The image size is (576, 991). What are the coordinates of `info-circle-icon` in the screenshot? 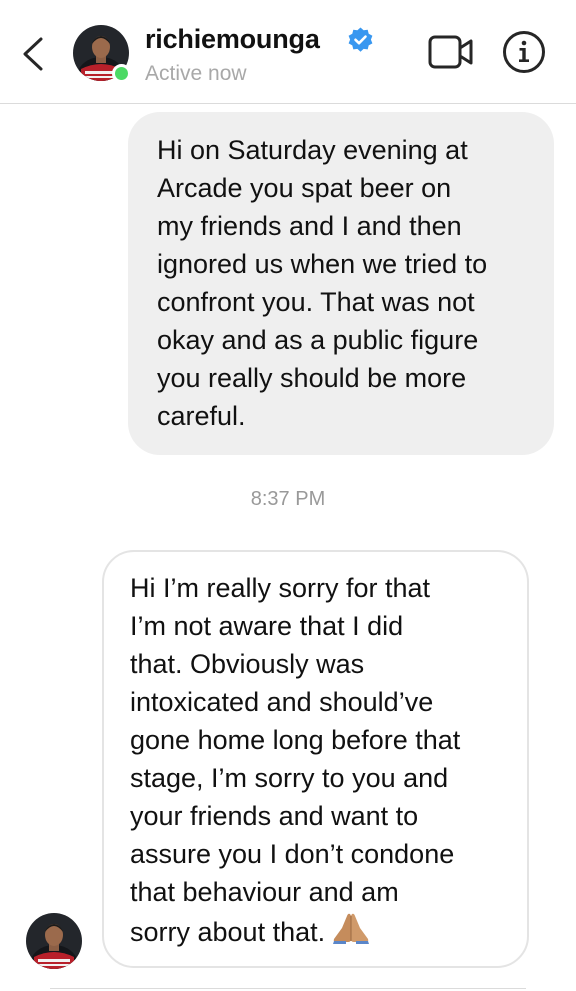 It's located at (524, 52).